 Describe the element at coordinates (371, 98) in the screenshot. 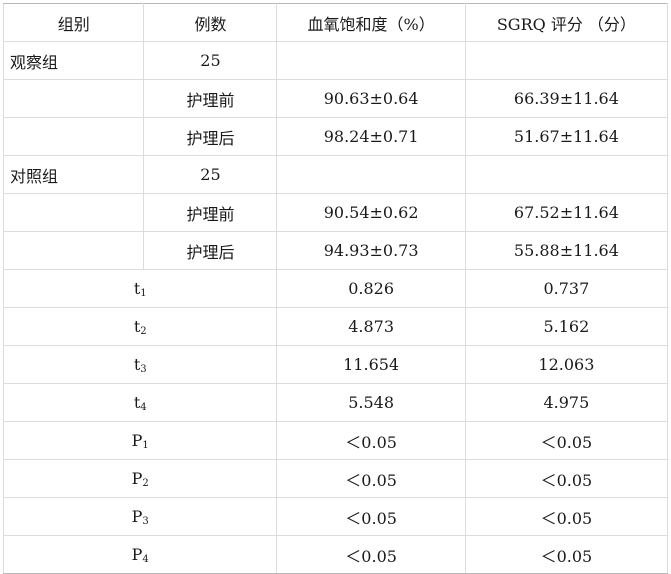

I see `spo2-value: 90.63±0.64` at that location.